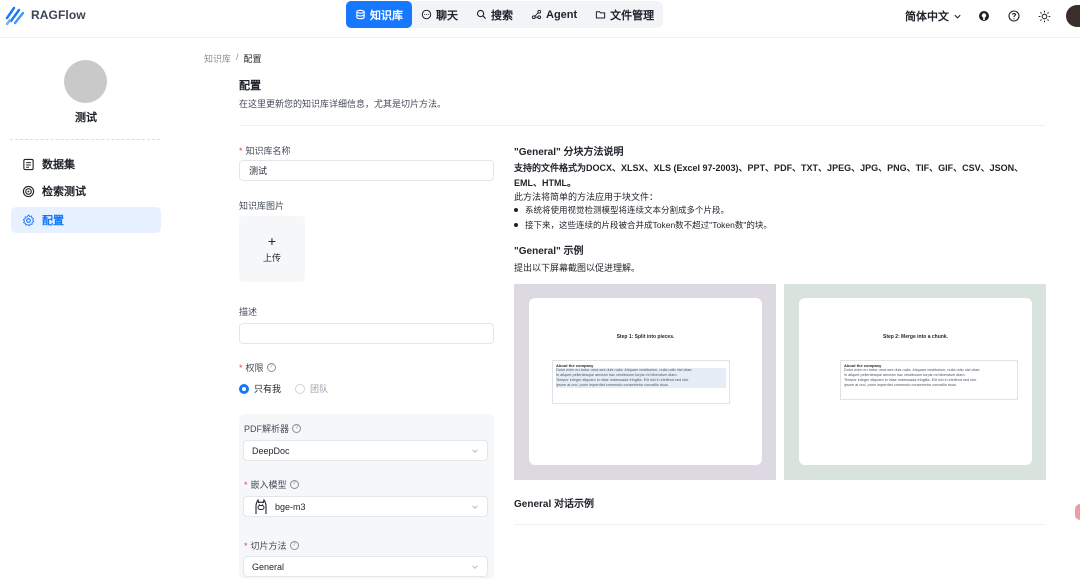  I want to click on permission-team-radio: 团队, so click(311, 388).